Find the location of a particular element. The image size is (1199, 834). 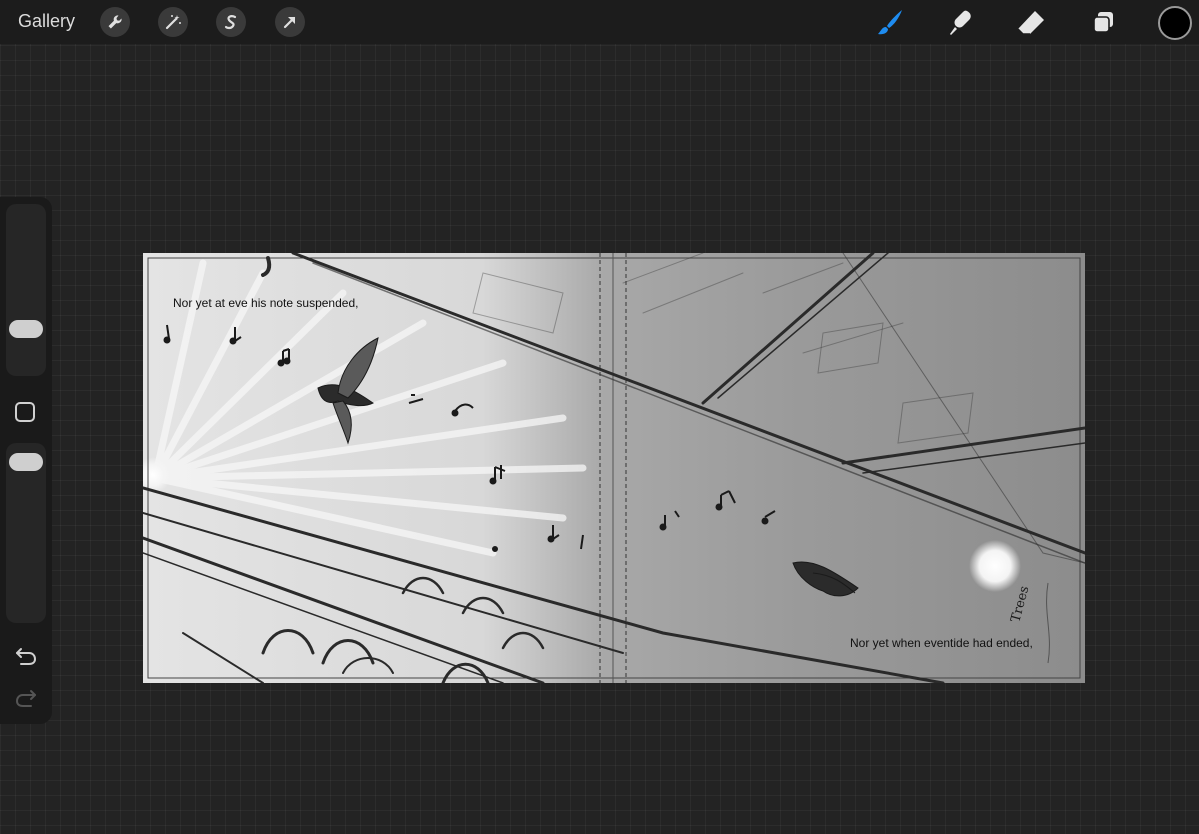

opacity-handle is located at coordinates (26, 462).